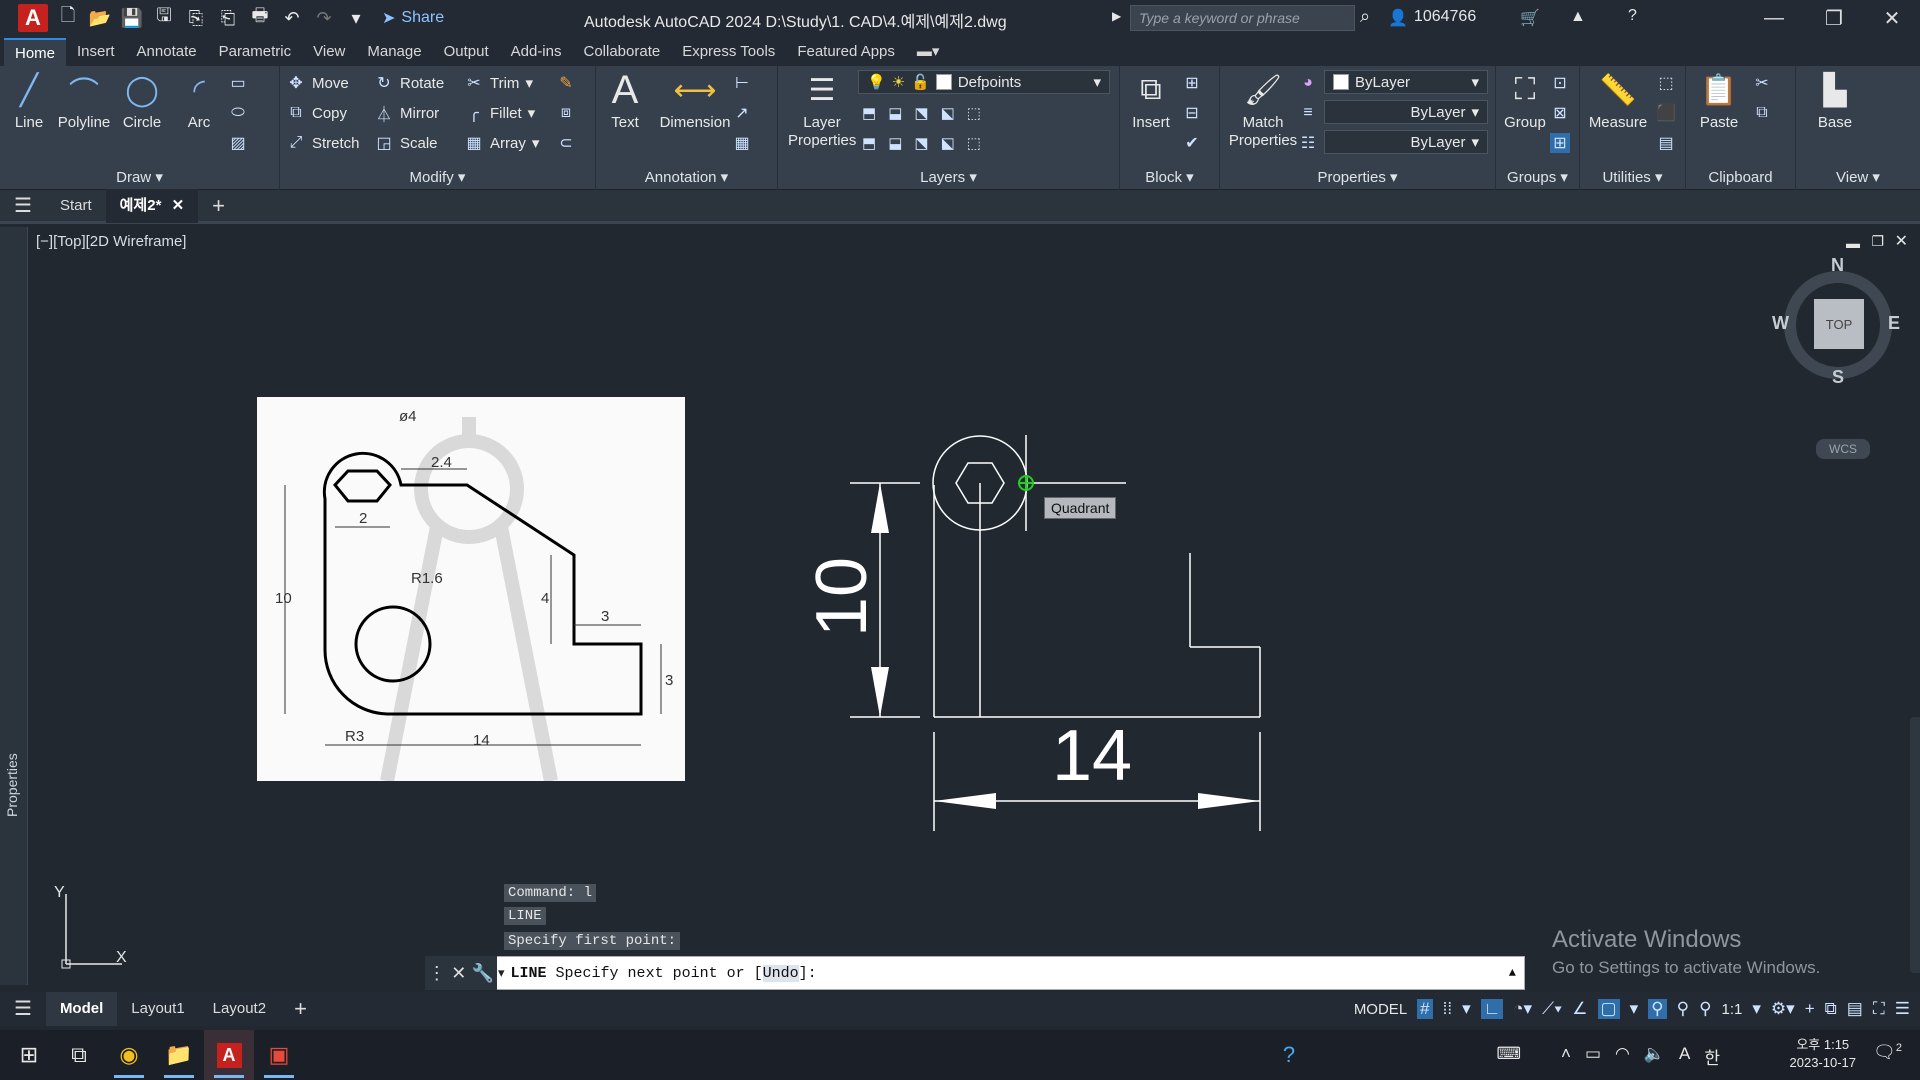 The image size is (1920, 1080). Describe the element at coordinates (1835, 101) in the screenshot. I see `base-view-button: ▙ Base` at that location.